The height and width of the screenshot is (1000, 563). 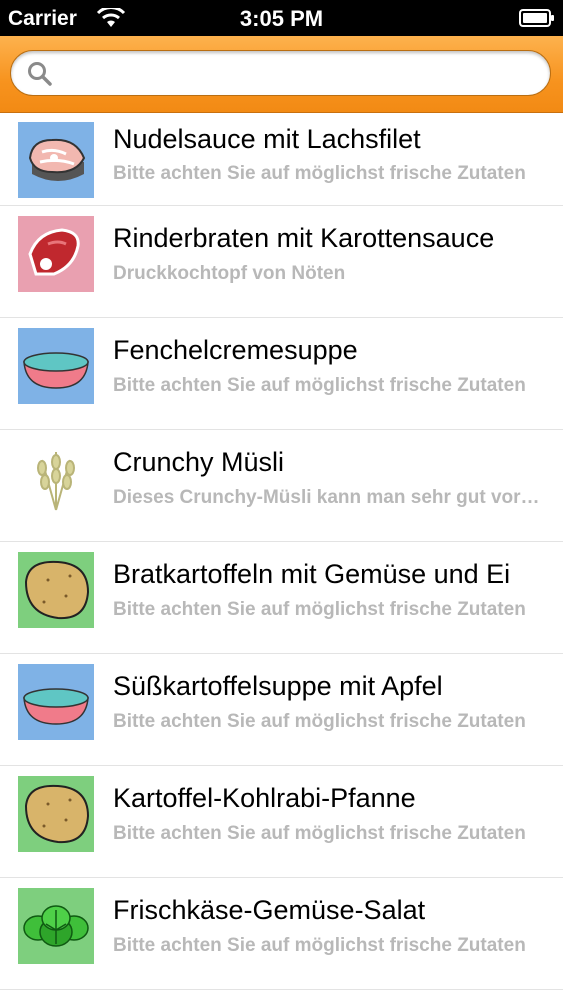 I want to click on recipe-title: Frischkäse-Gemüse-Salat, so click(x=269, y=910).